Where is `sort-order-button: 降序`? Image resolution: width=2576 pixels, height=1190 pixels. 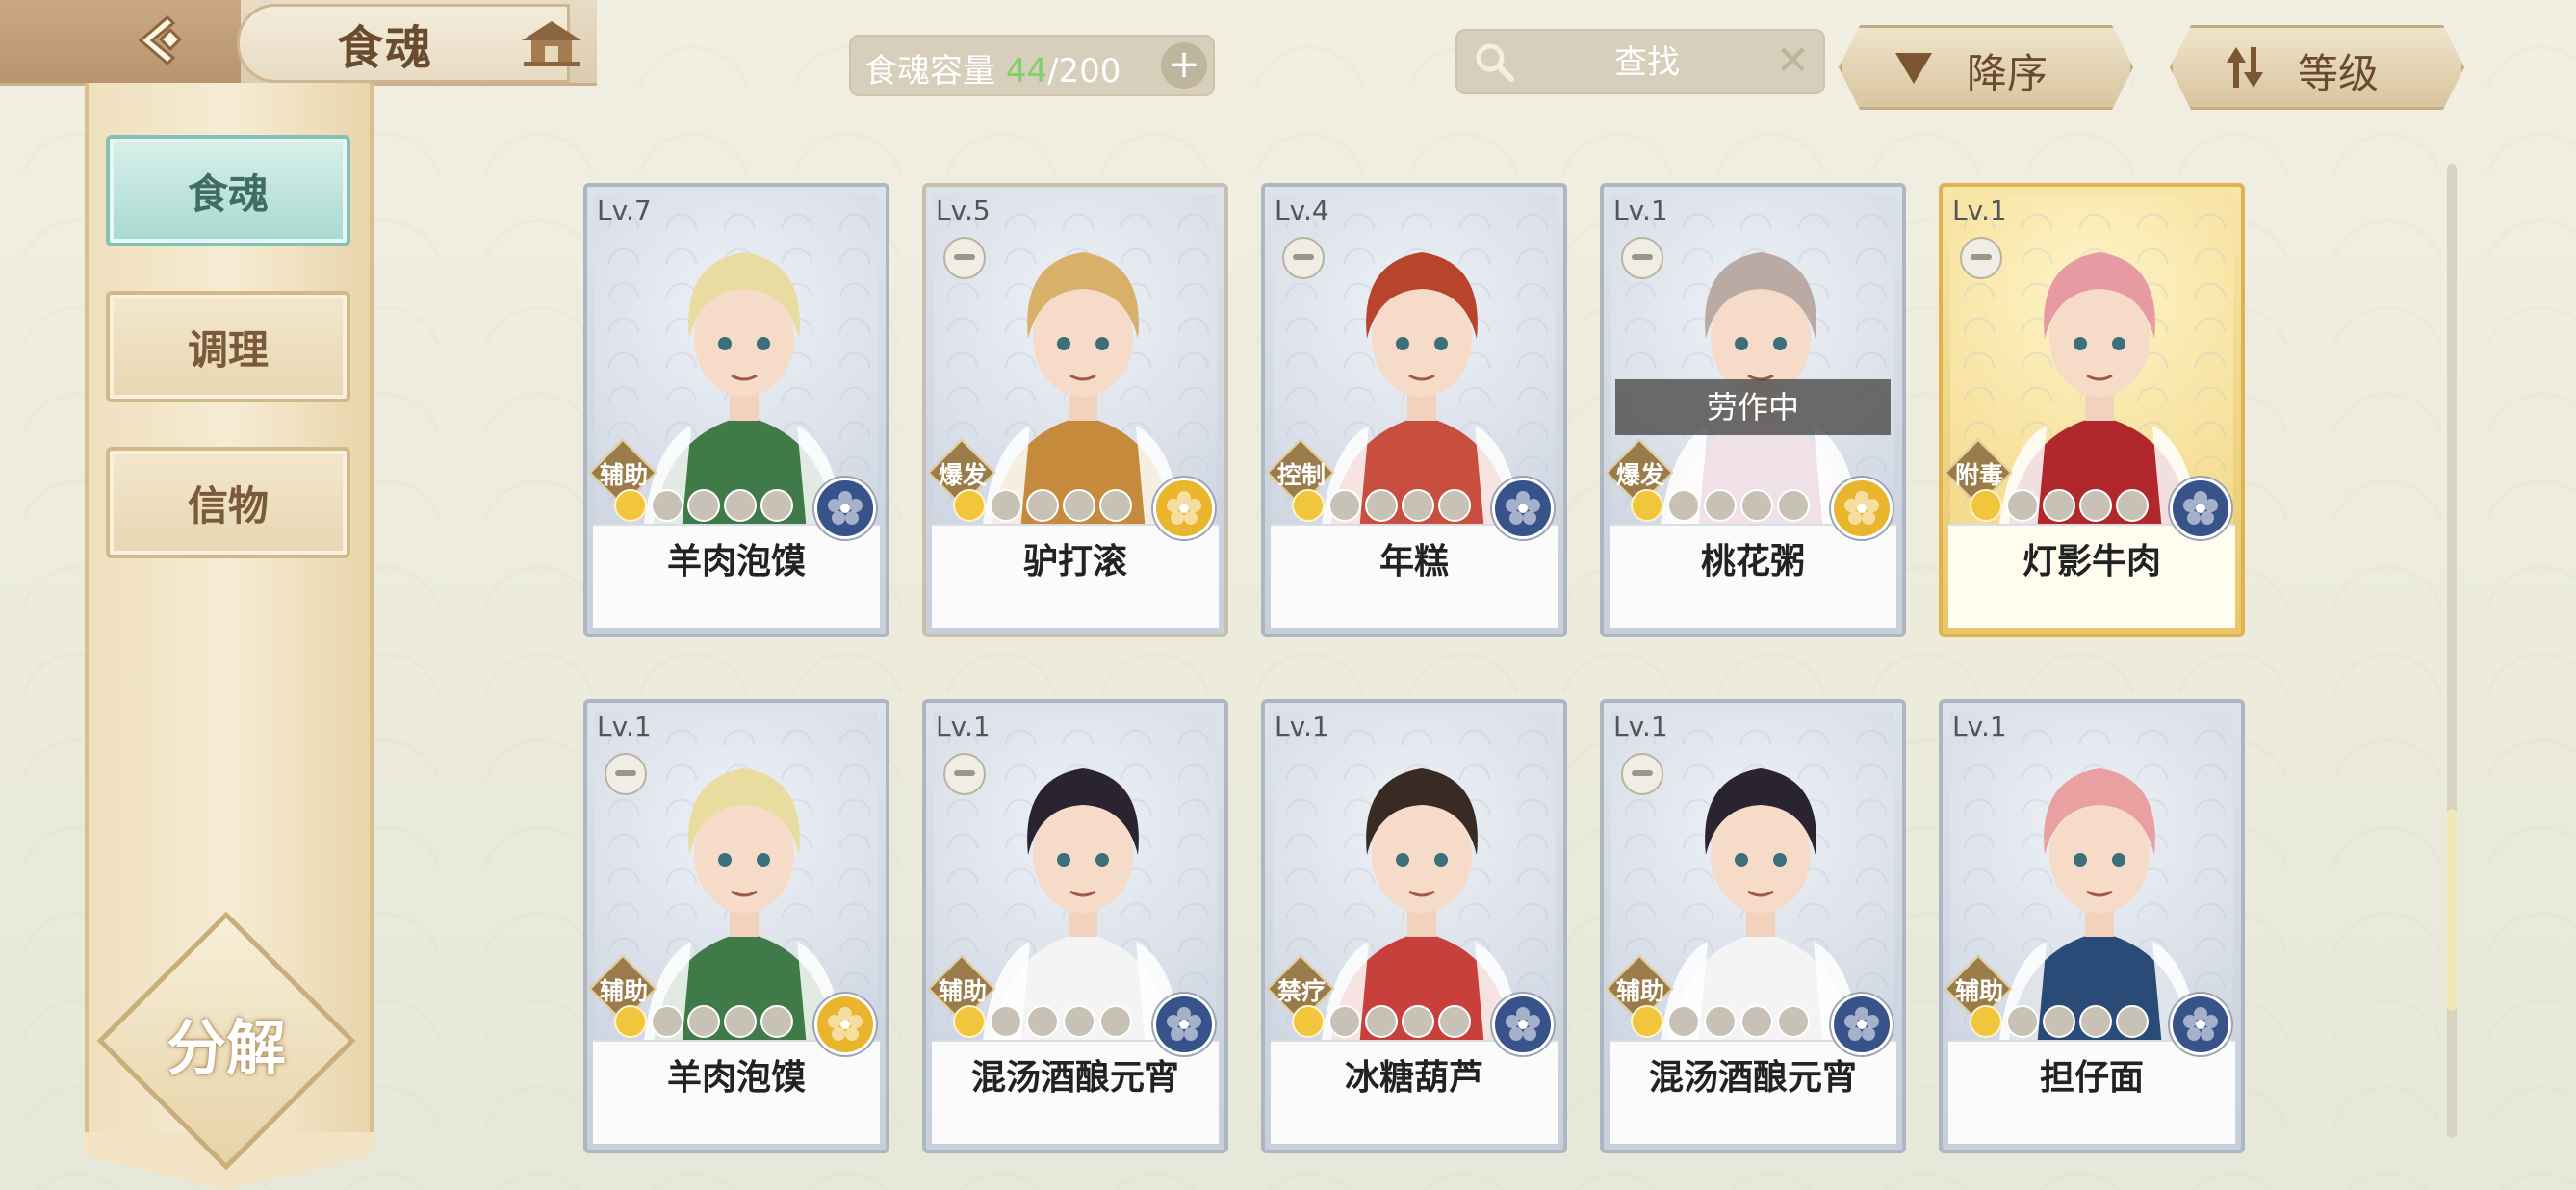 sort-order-button: 降序 is located at coordinates (1986, 68).